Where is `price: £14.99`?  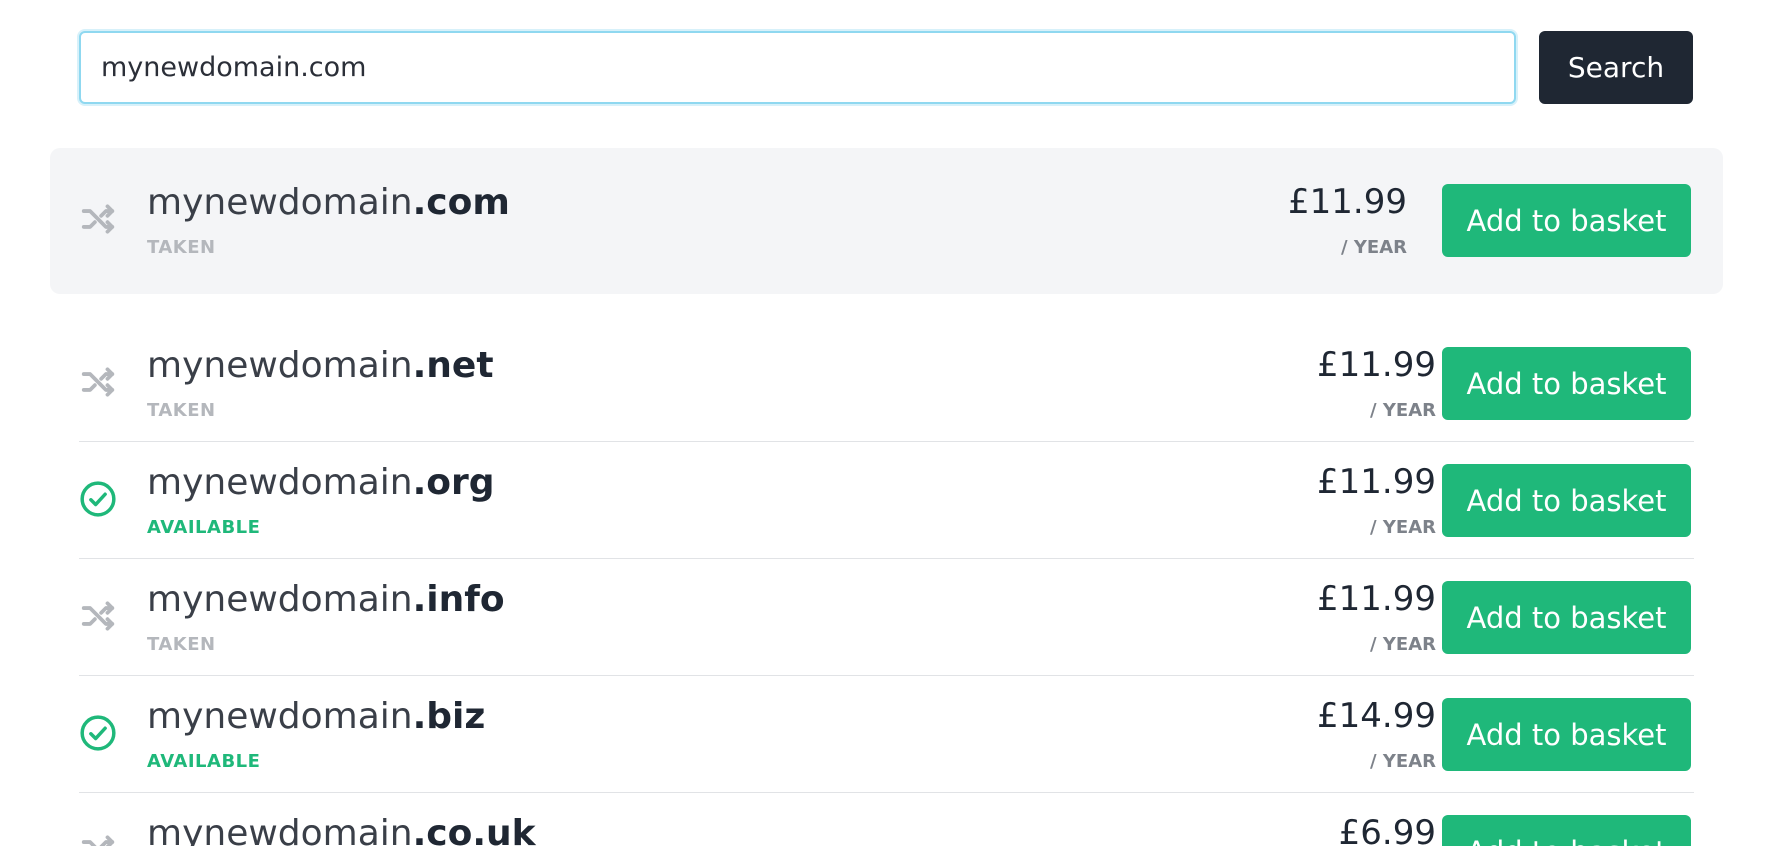 price: £14.99 is located at coordinates (1376, 716).